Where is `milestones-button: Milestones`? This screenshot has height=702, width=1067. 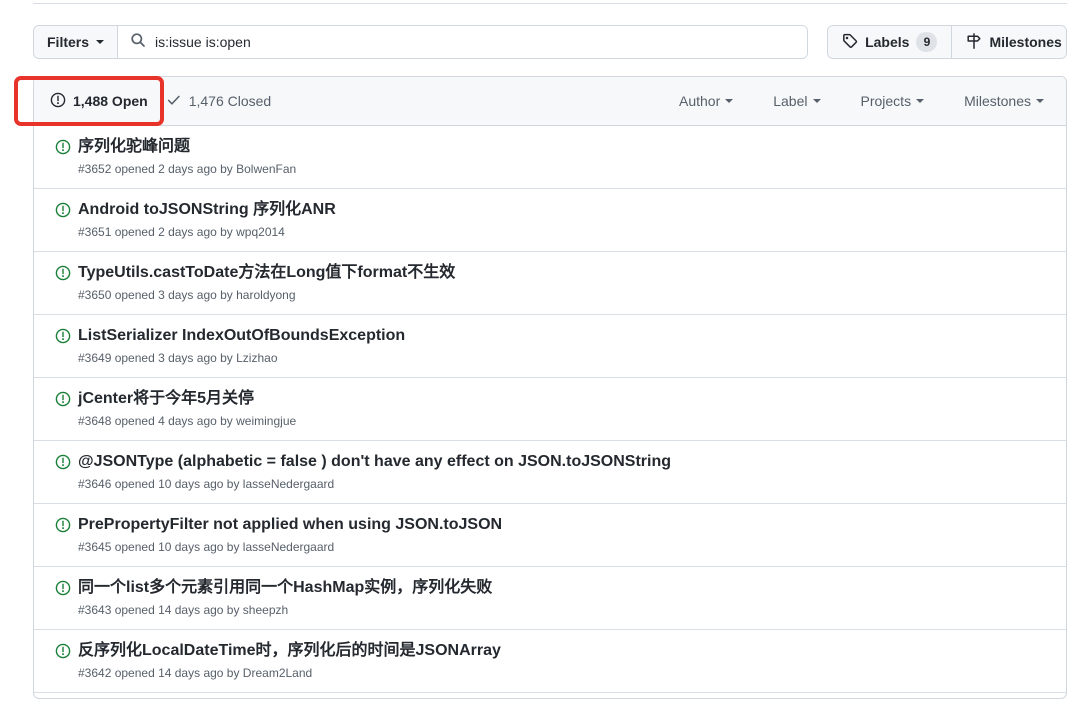
milestones-button: Milestones is located at coordinates (1009, 42).